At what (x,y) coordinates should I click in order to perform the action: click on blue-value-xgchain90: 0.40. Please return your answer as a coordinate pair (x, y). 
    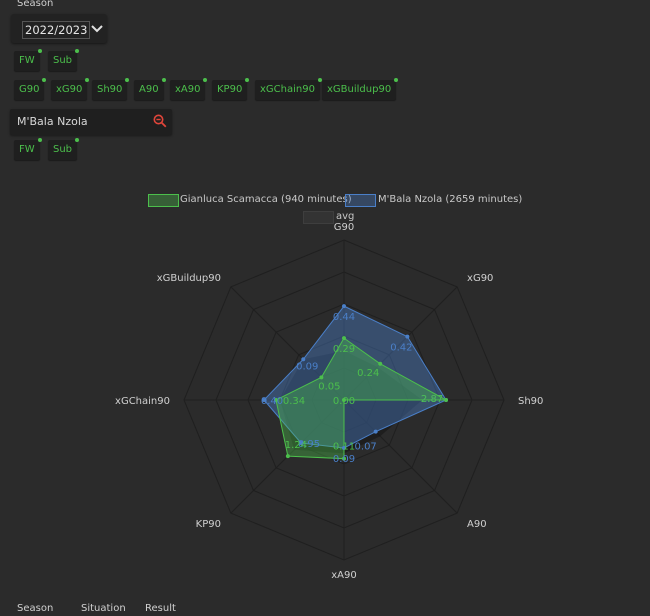
    Looking at the image, I should click on (272, 401).